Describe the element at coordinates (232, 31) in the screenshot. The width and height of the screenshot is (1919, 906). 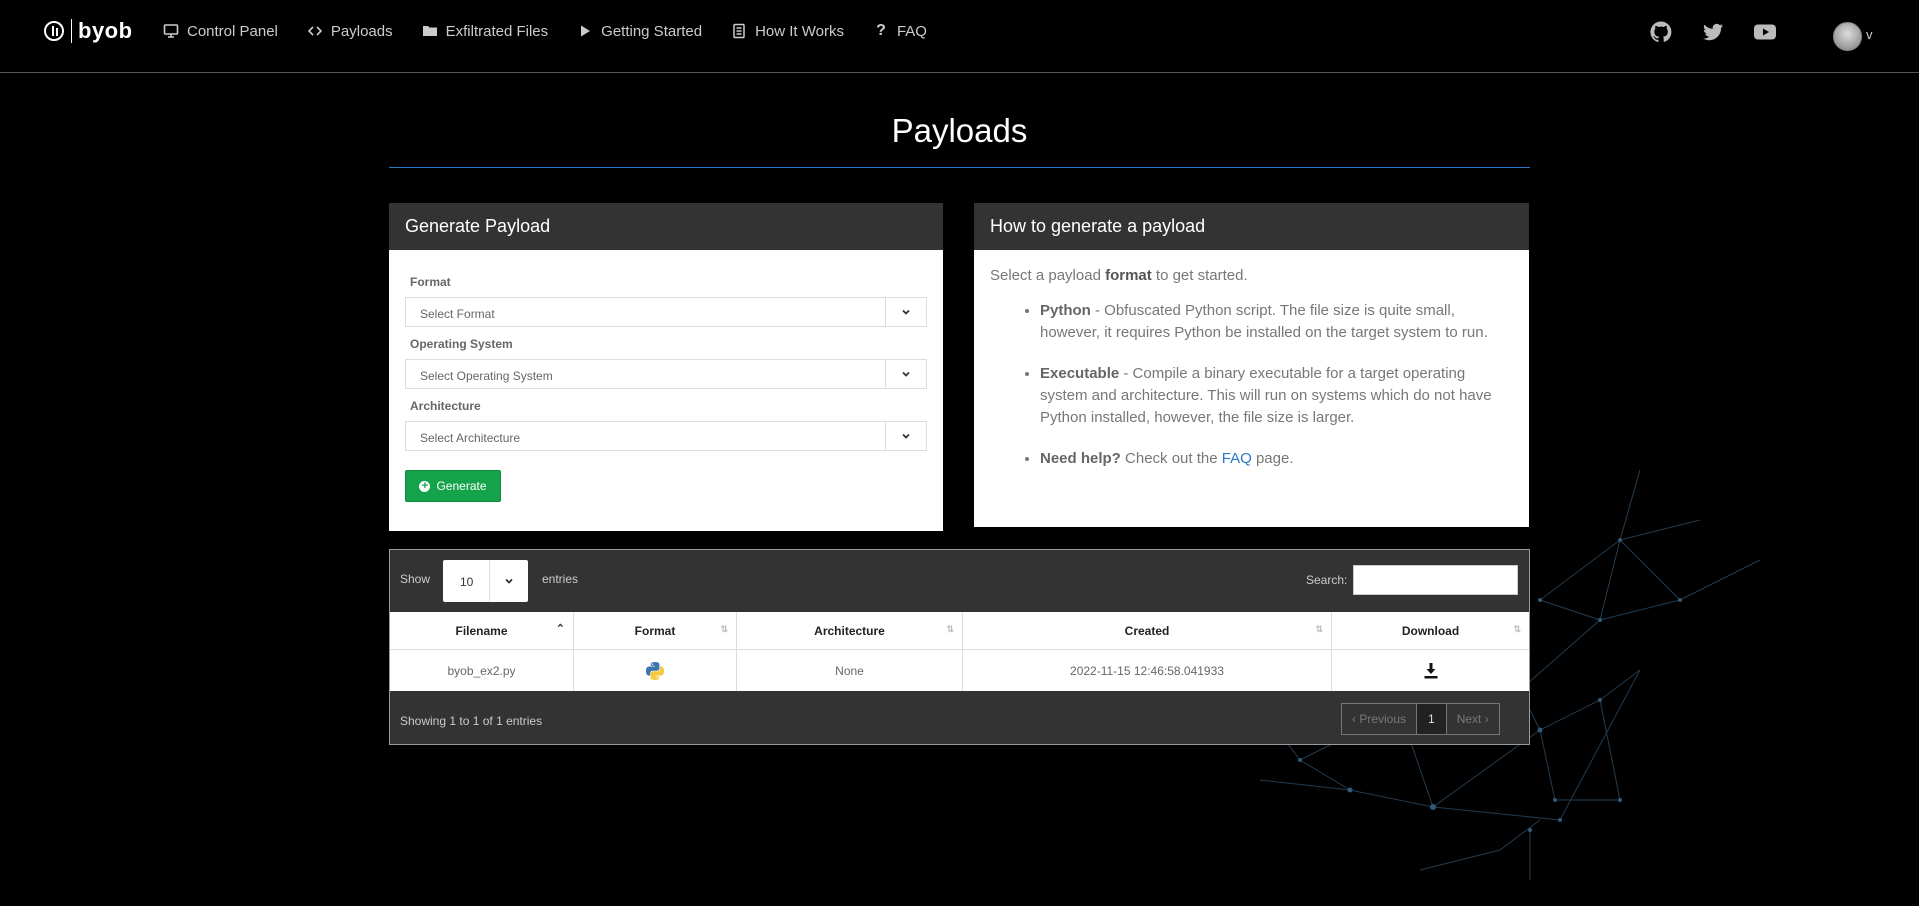
I see `nav-control-panel-label: Control Panel` at that location.